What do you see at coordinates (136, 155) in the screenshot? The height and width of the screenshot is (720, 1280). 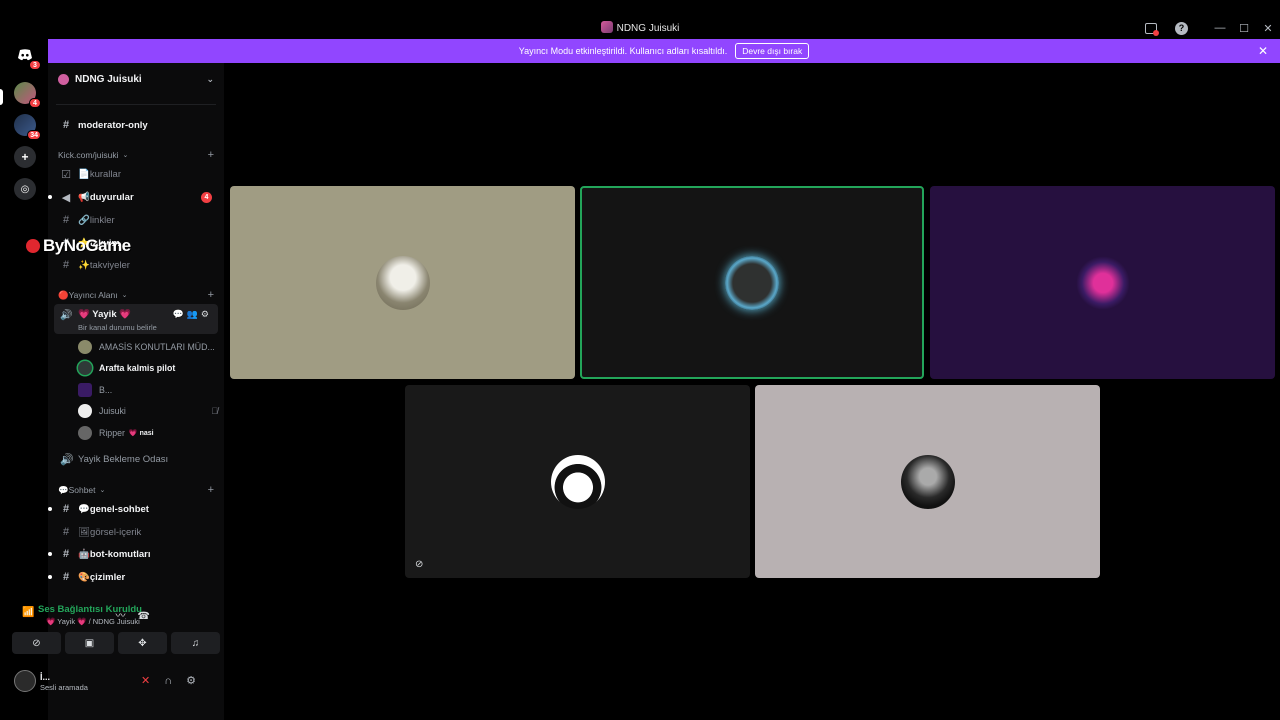 I see `category-kick: Kick.com/juisuki ⌄ +` at bounding box center [136, 155].